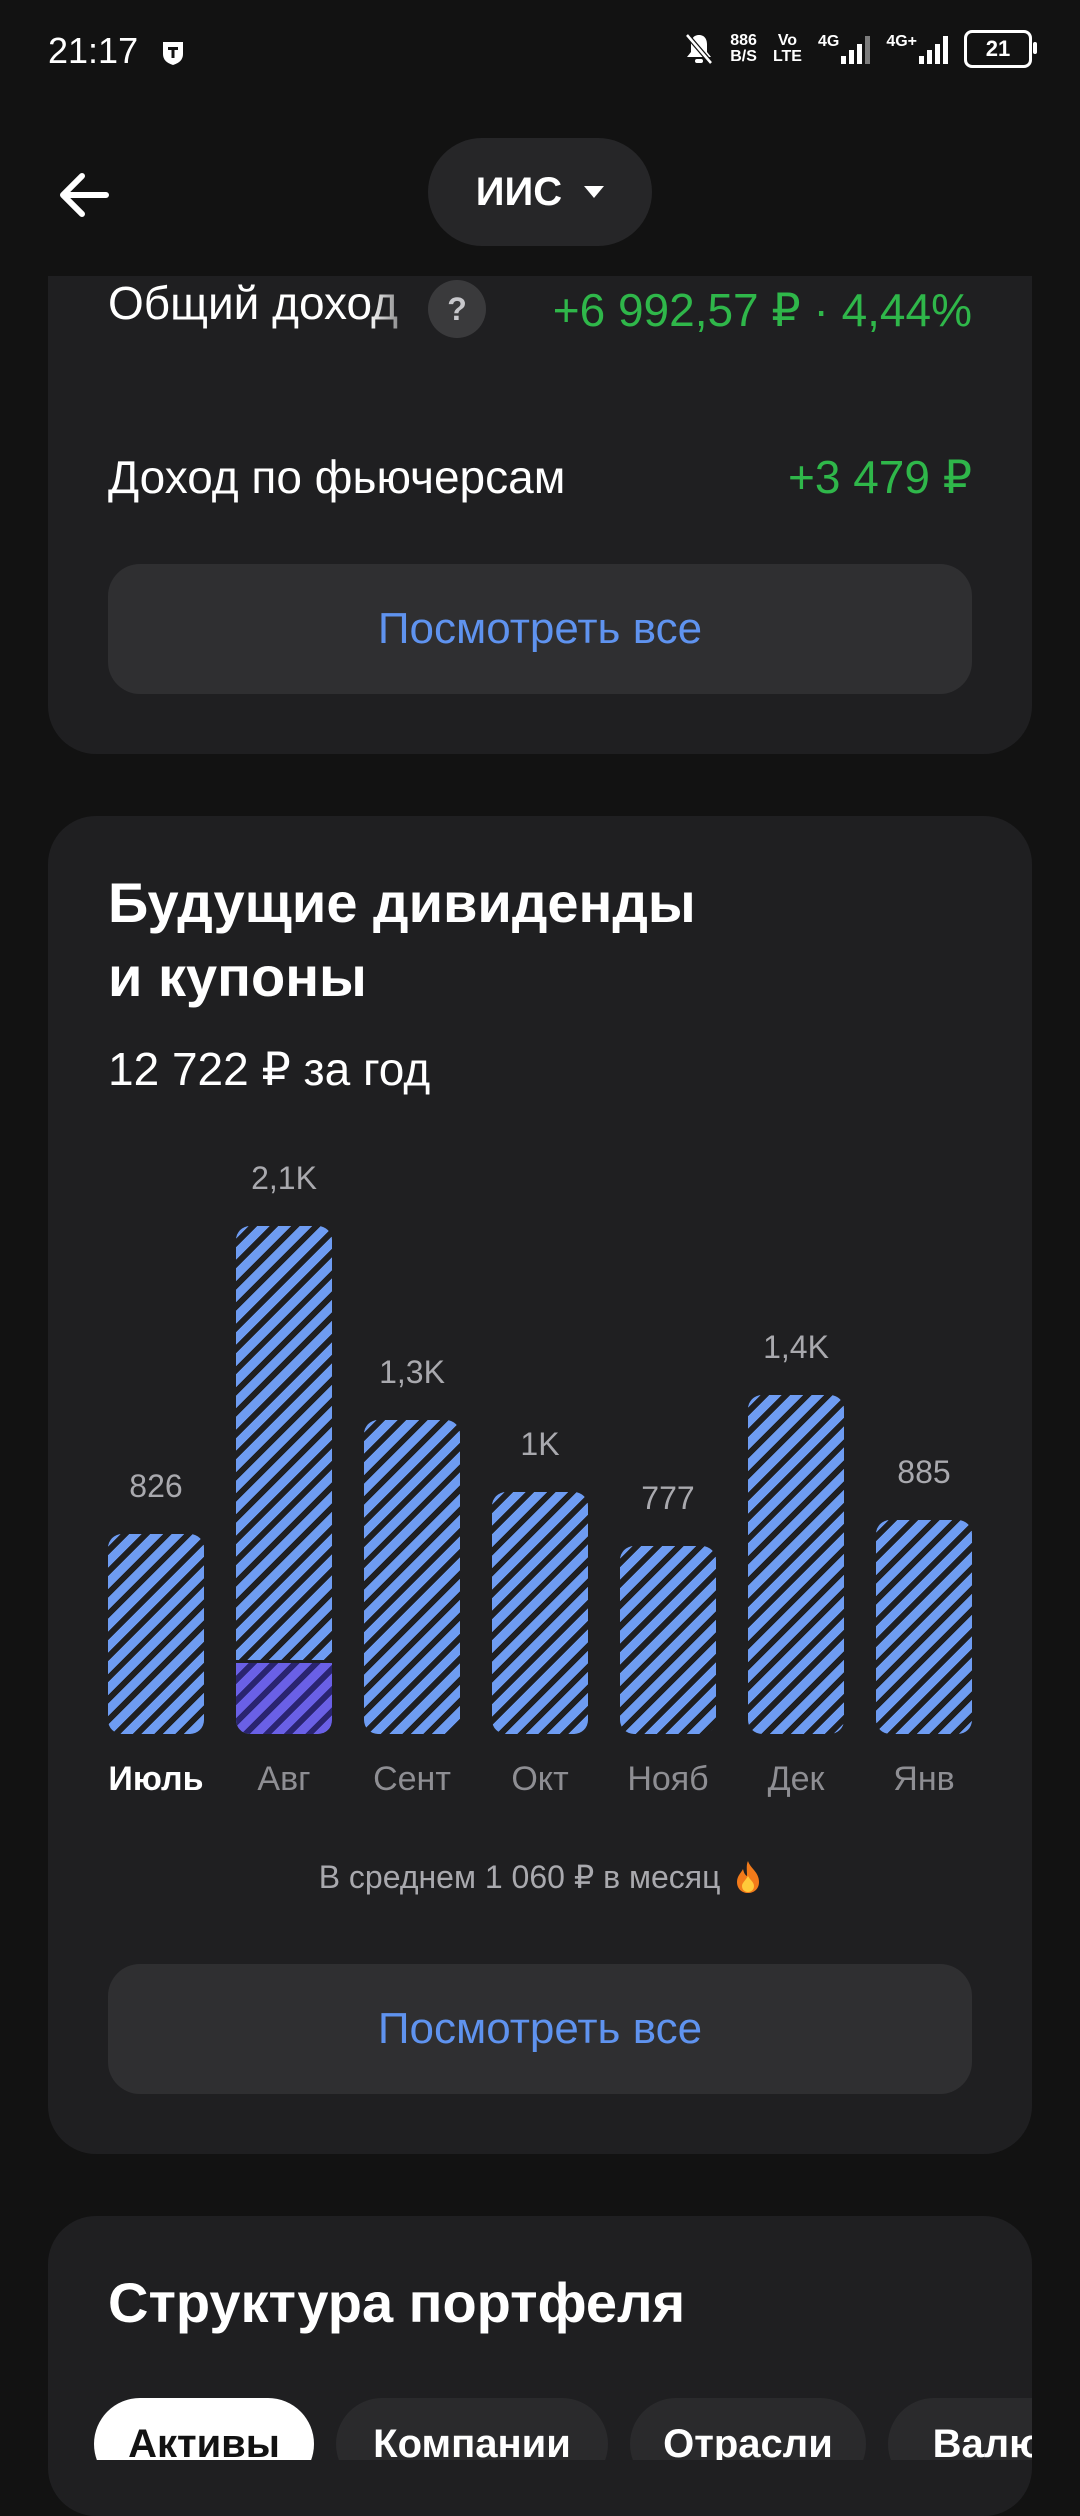 Image resolution: width=1080 pixels, height=2516 pixels. Describe the element at coordinates (457, 309) in the screenshot. I see `help-icon: ?` at that location.